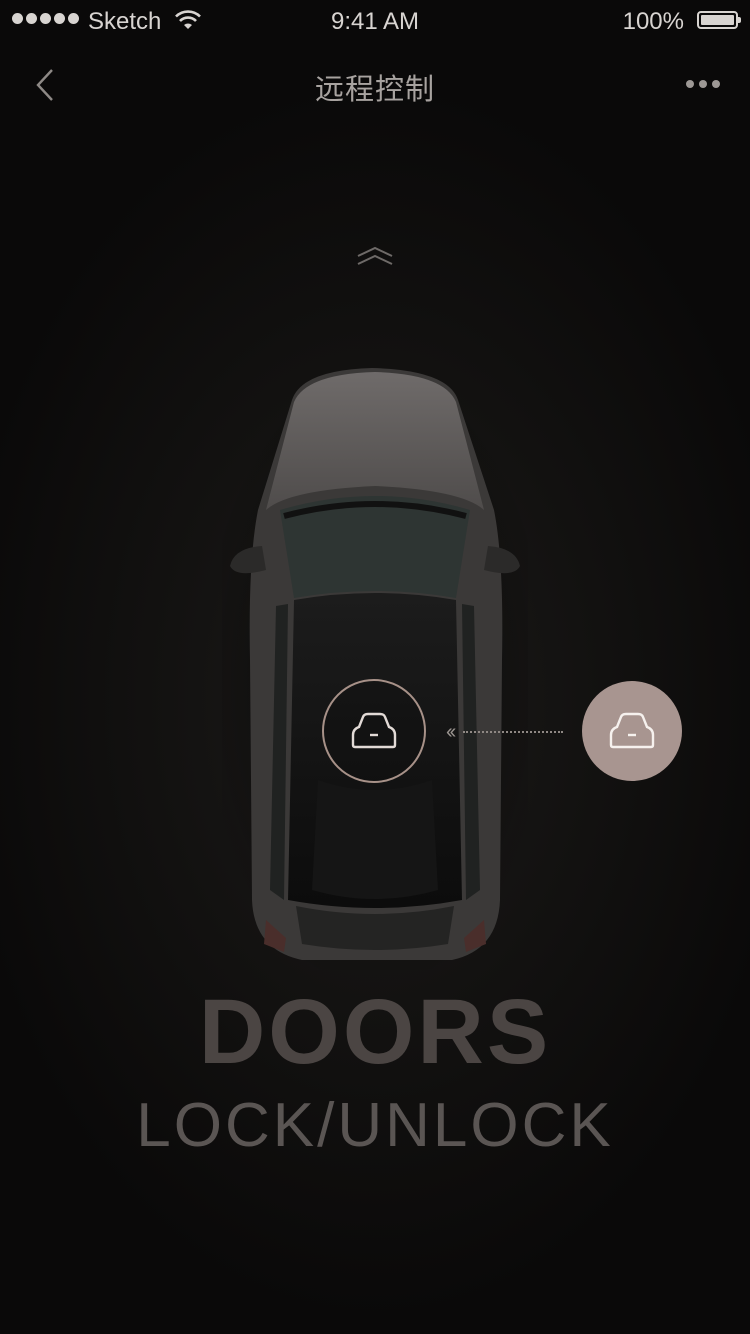  I want to click on feature-subtitle: LOCK/UNLOCK, so click(375, 1125).